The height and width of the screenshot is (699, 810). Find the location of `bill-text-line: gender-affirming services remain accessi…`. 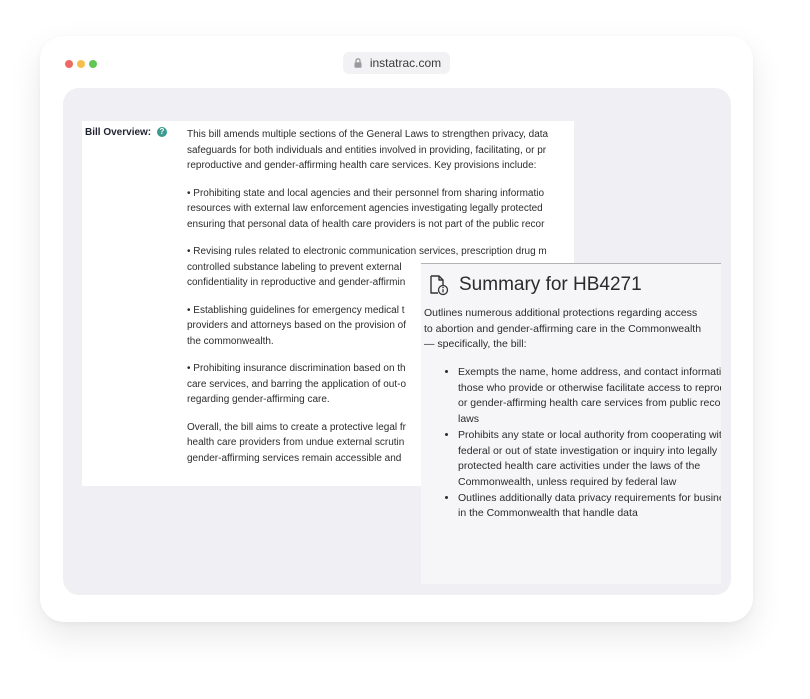

bill-text-line: gender-affirming services remain accessi… is located at coordinates (294, 458).